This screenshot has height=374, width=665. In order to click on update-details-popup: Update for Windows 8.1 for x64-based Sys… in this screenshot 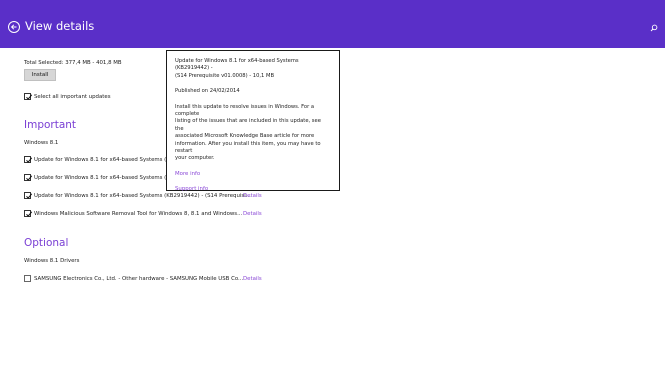, I will do `click(253, 121)`.